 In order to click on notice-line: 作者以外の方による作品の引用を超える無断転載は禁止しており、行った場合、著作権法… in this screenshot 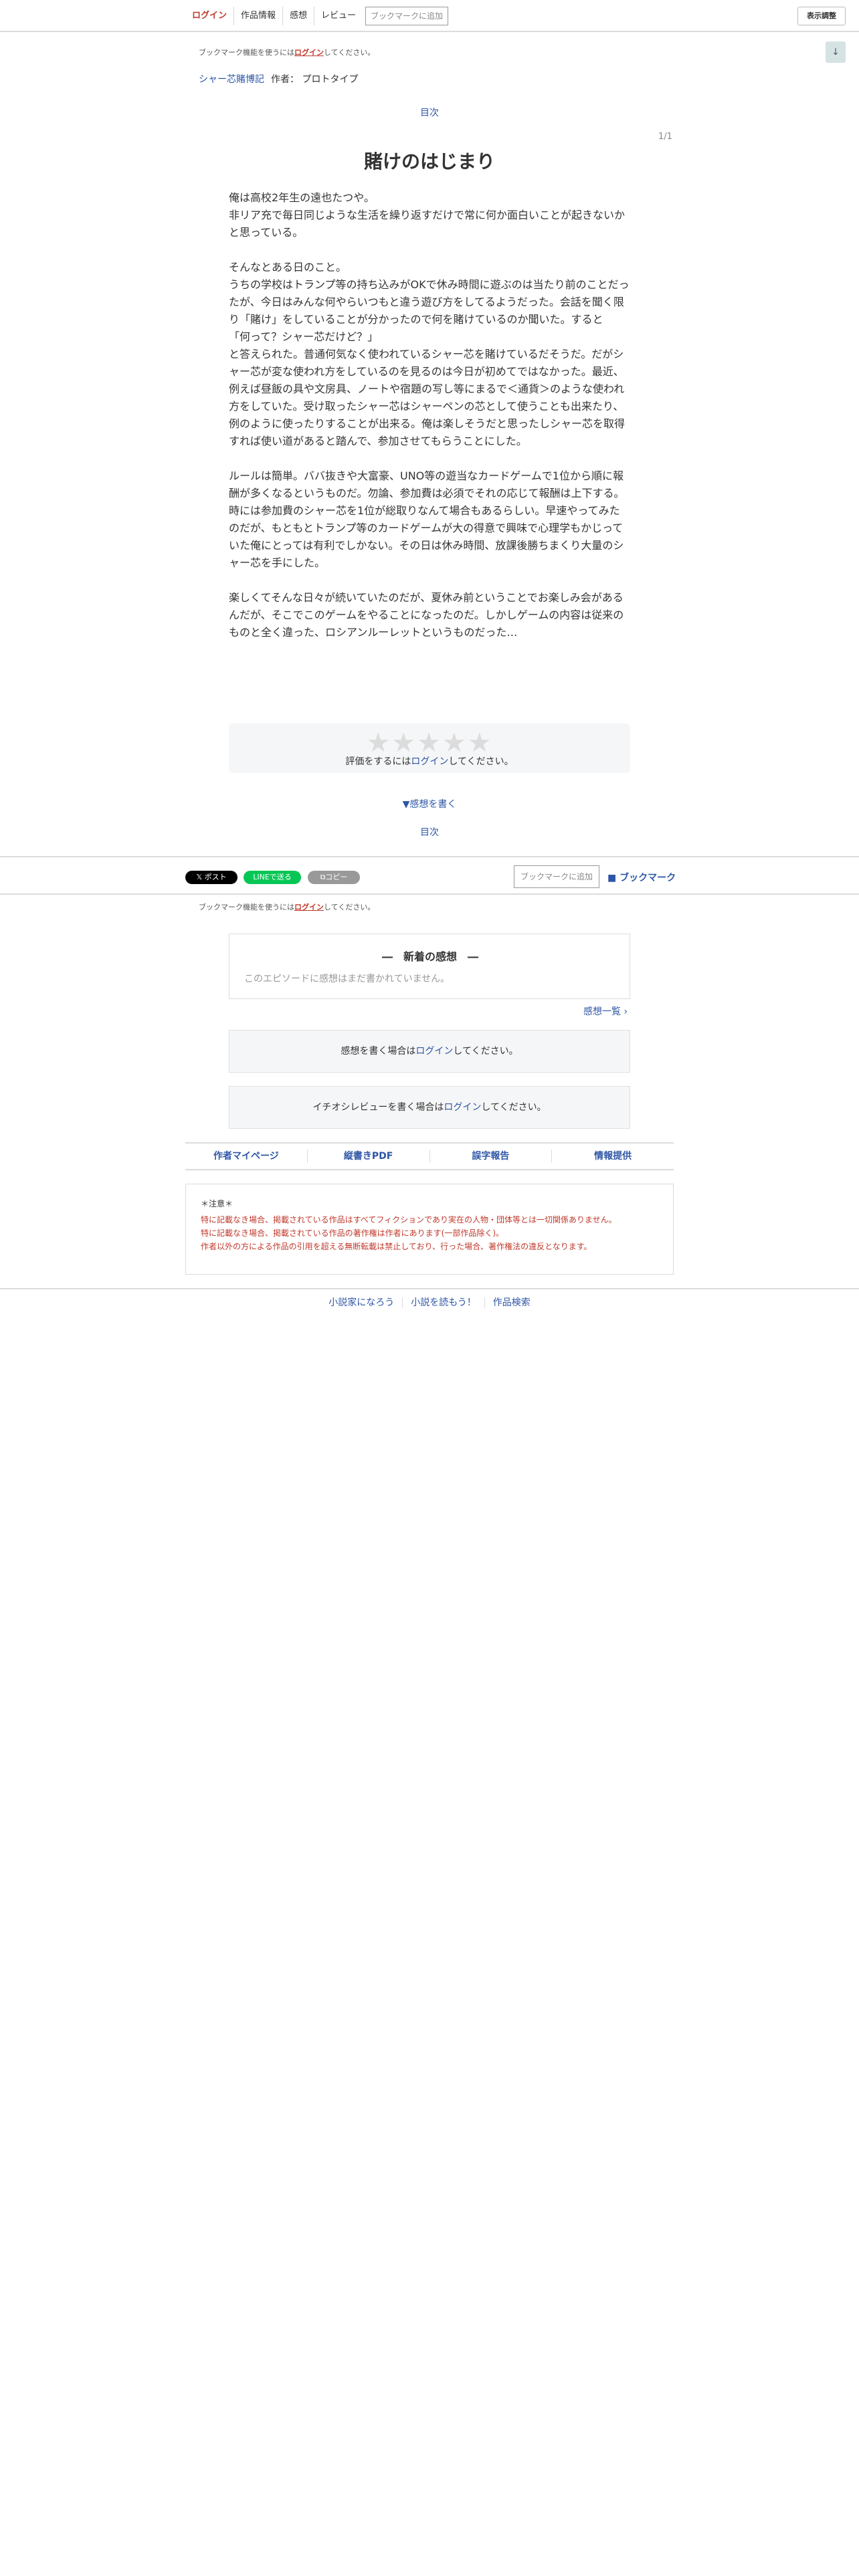, I will do `click(396, 1246)`.